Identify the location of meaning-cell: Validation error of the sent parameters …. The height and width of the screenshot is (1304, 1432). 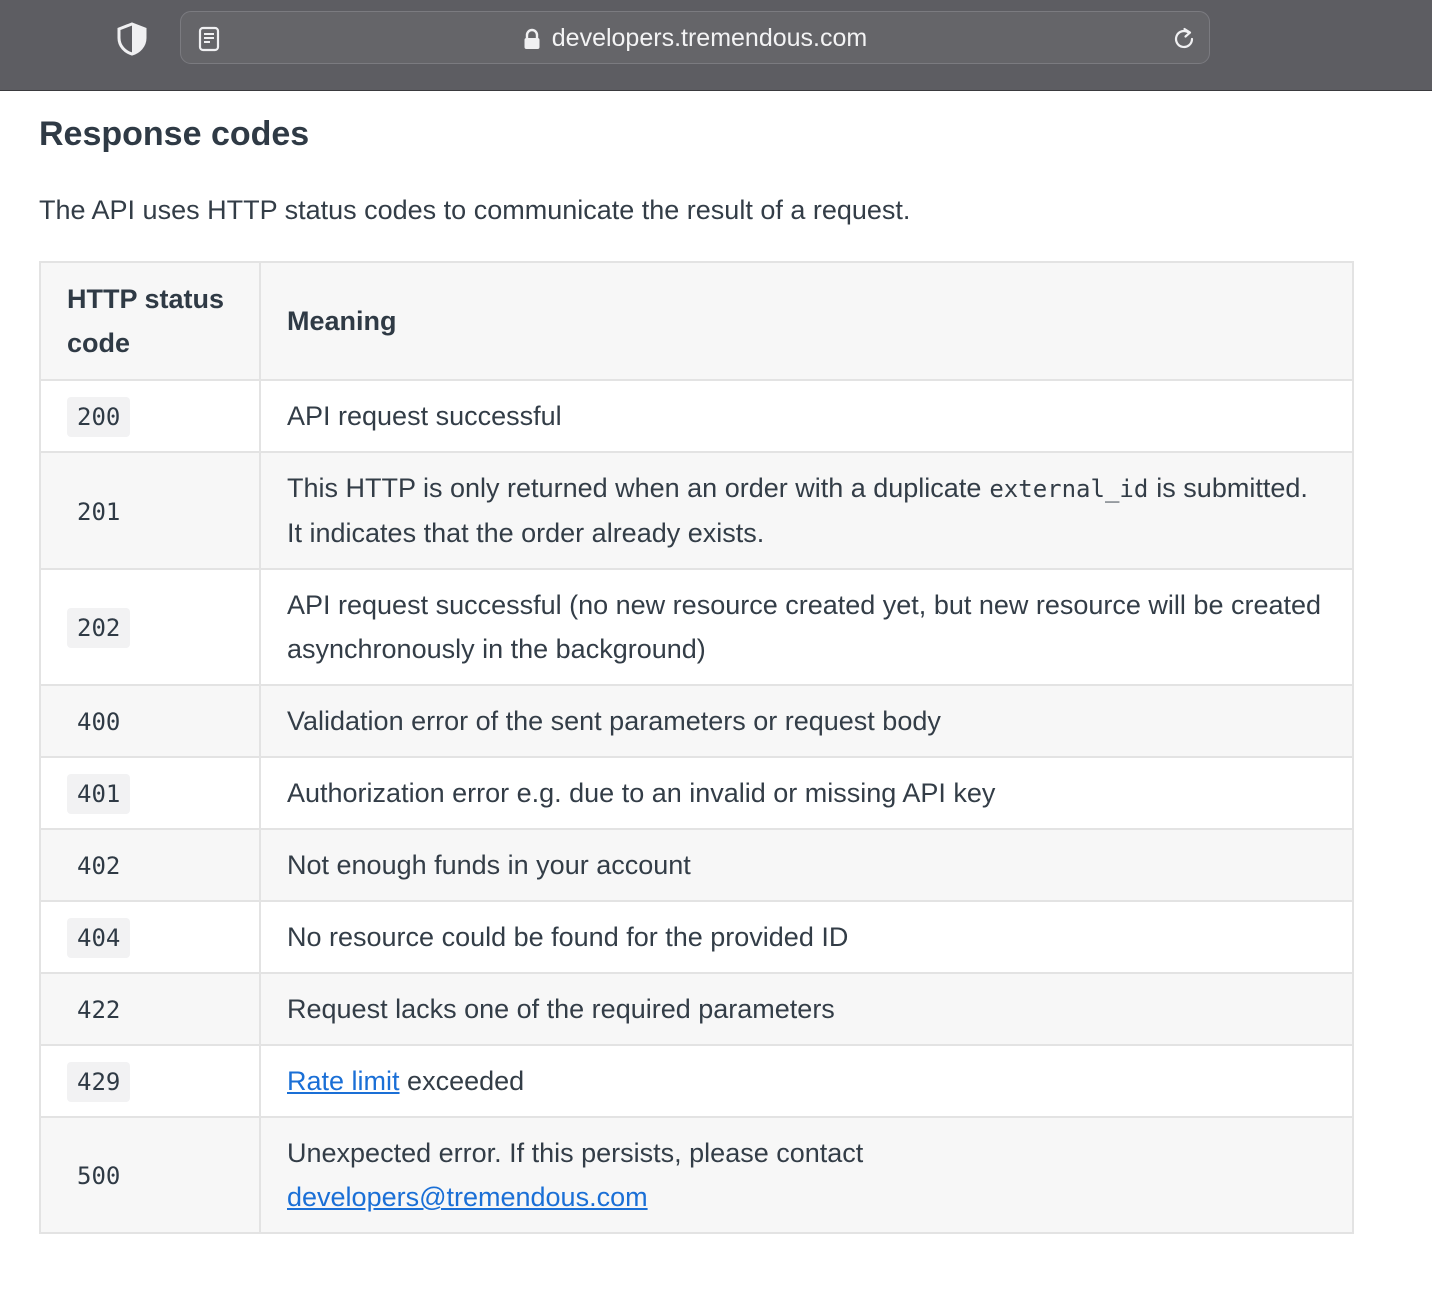
(806, 721).